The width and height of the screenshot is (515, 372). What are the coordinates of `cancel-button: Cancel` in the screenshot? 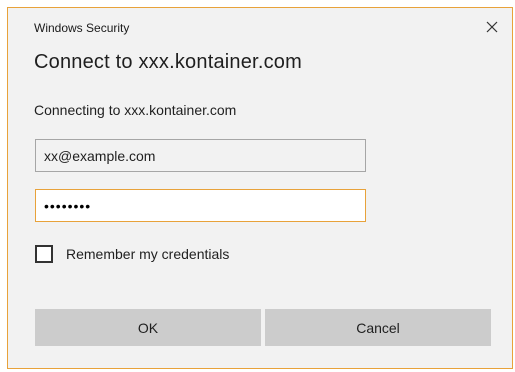 It's located at (378, 327).